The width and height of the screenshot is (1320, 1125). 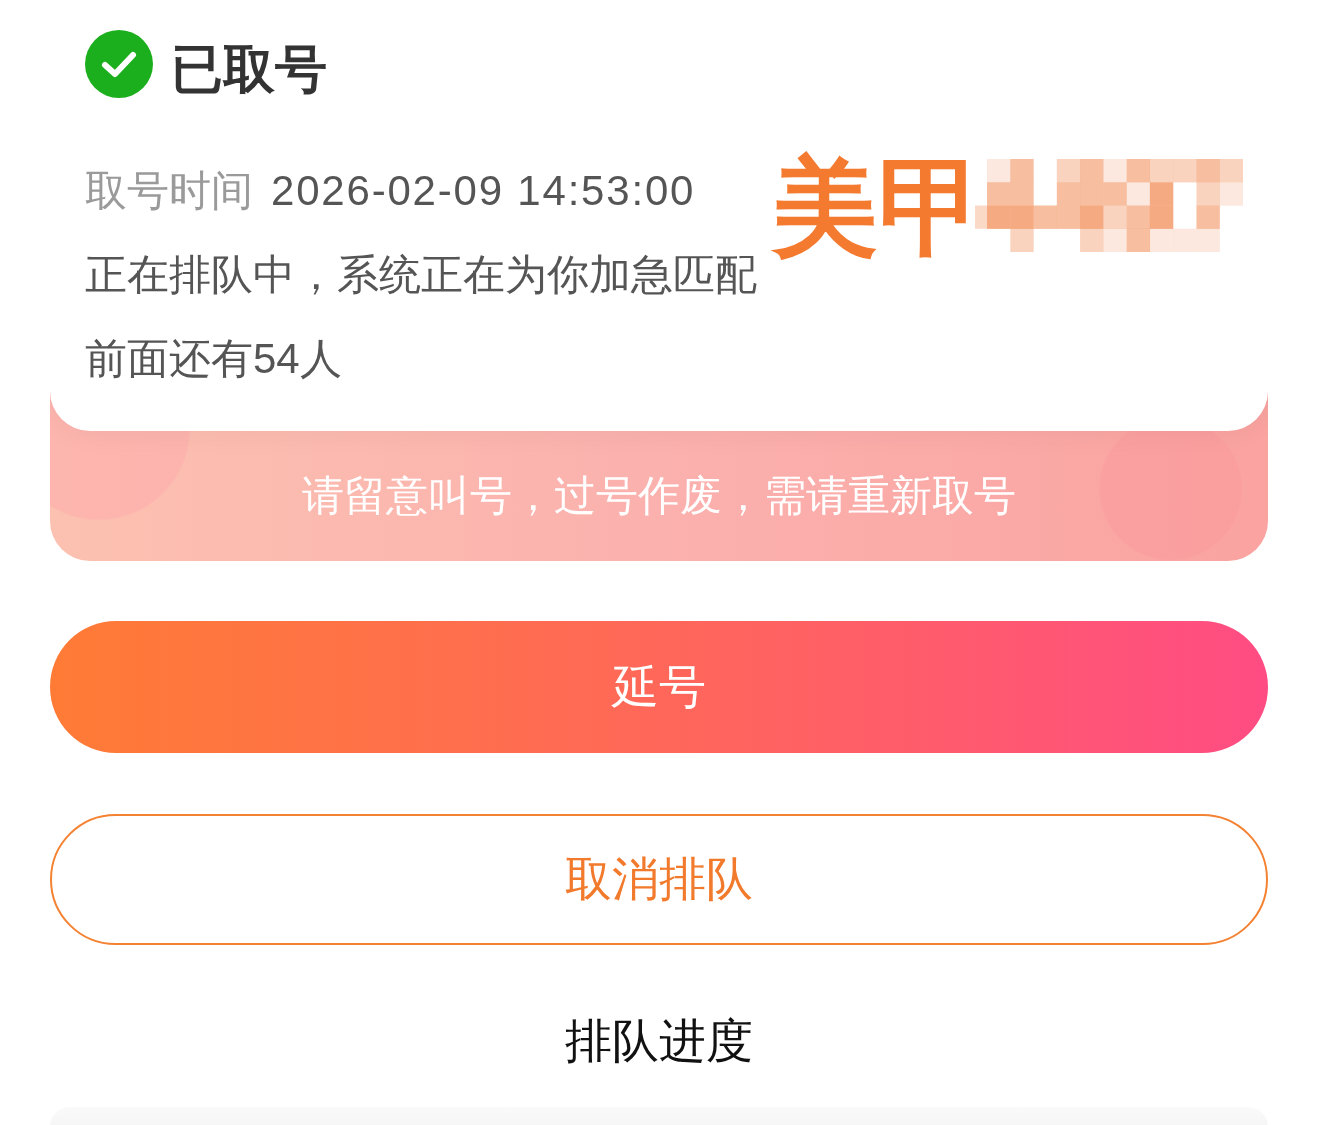 I want to click on time-label: 取号时间, so click(x=169, y=190).